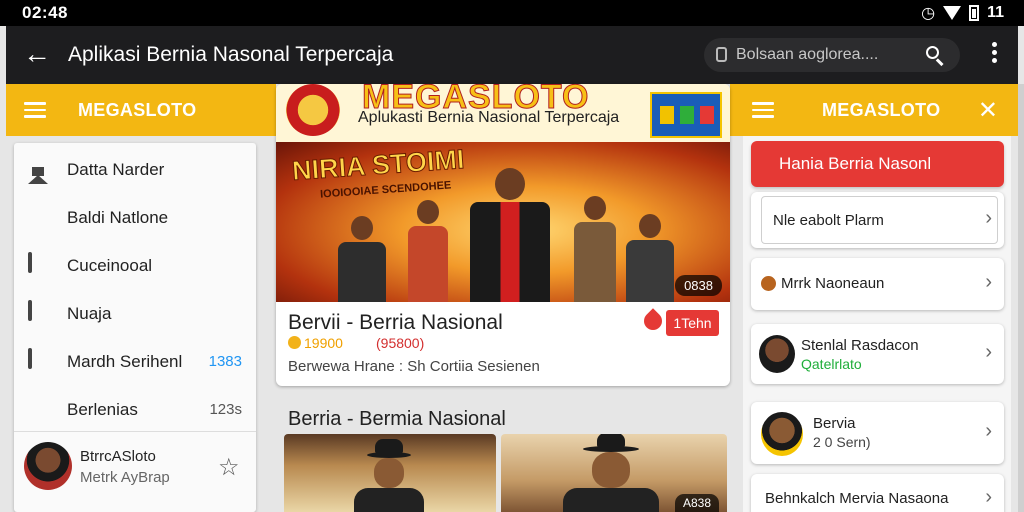  I want to click on card-price: 19900, so click(323, 343).